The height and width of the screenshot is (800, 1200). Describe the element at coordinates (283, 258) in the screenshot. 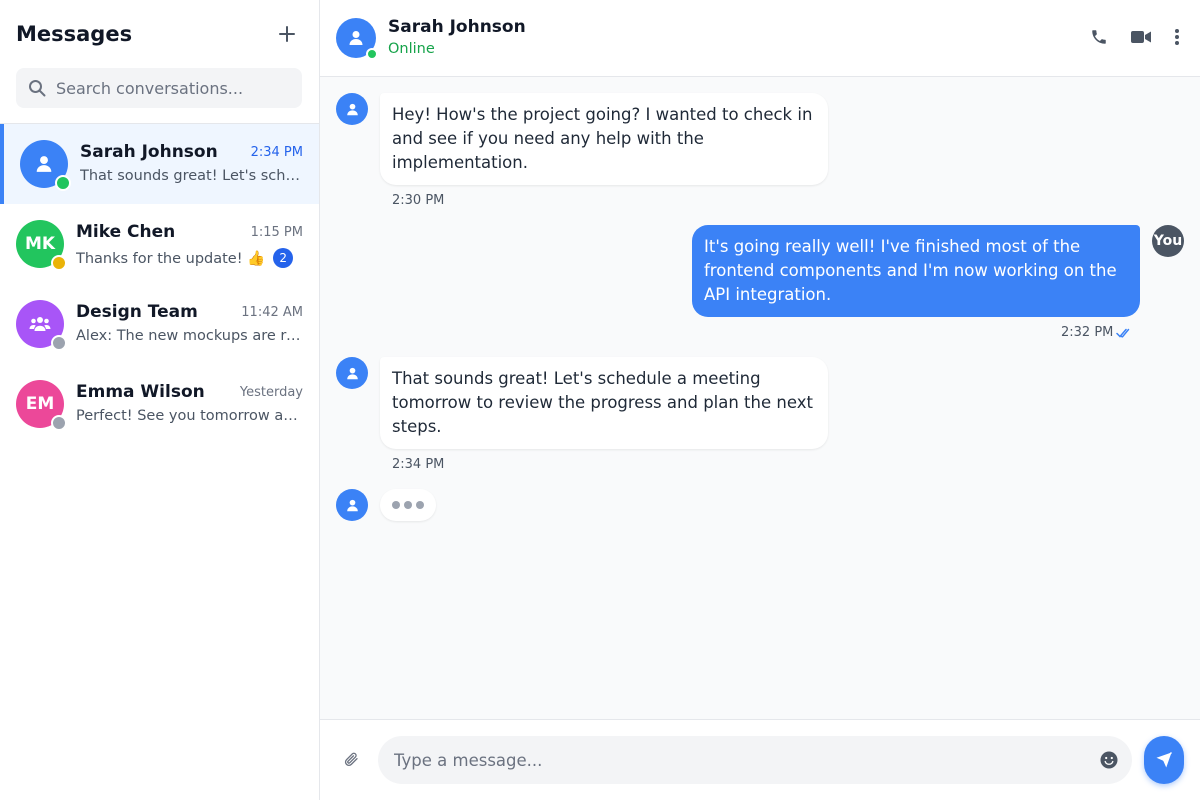

I see `unread-badge: 2` at that location.